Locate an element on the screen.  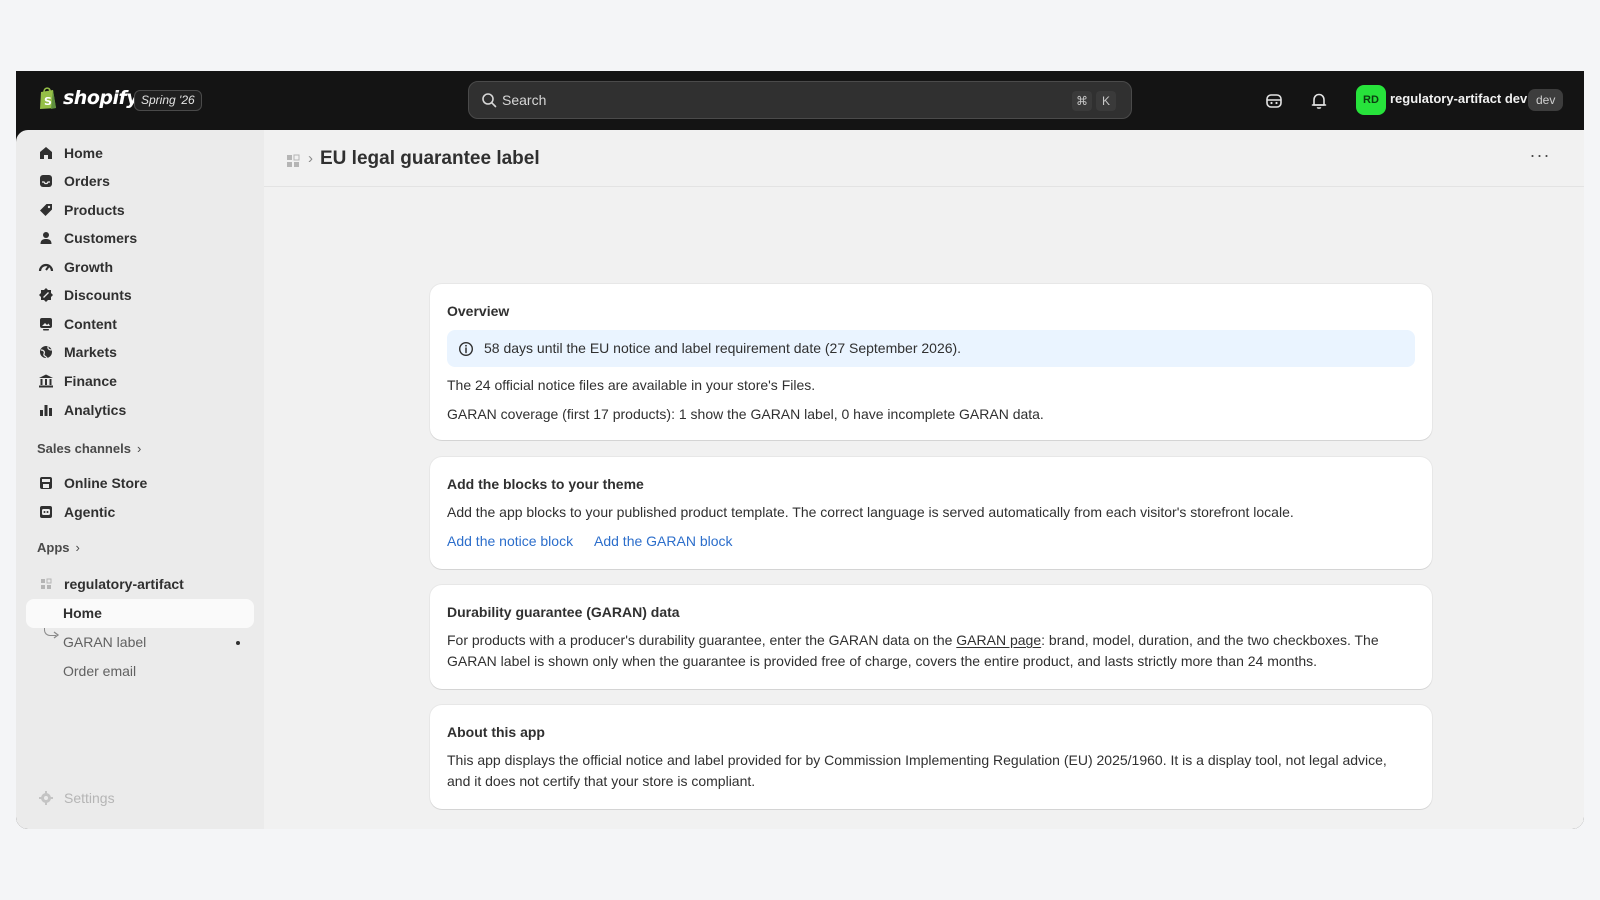
sales-channels-label: Sales channels is located at coordinates (84, 448).